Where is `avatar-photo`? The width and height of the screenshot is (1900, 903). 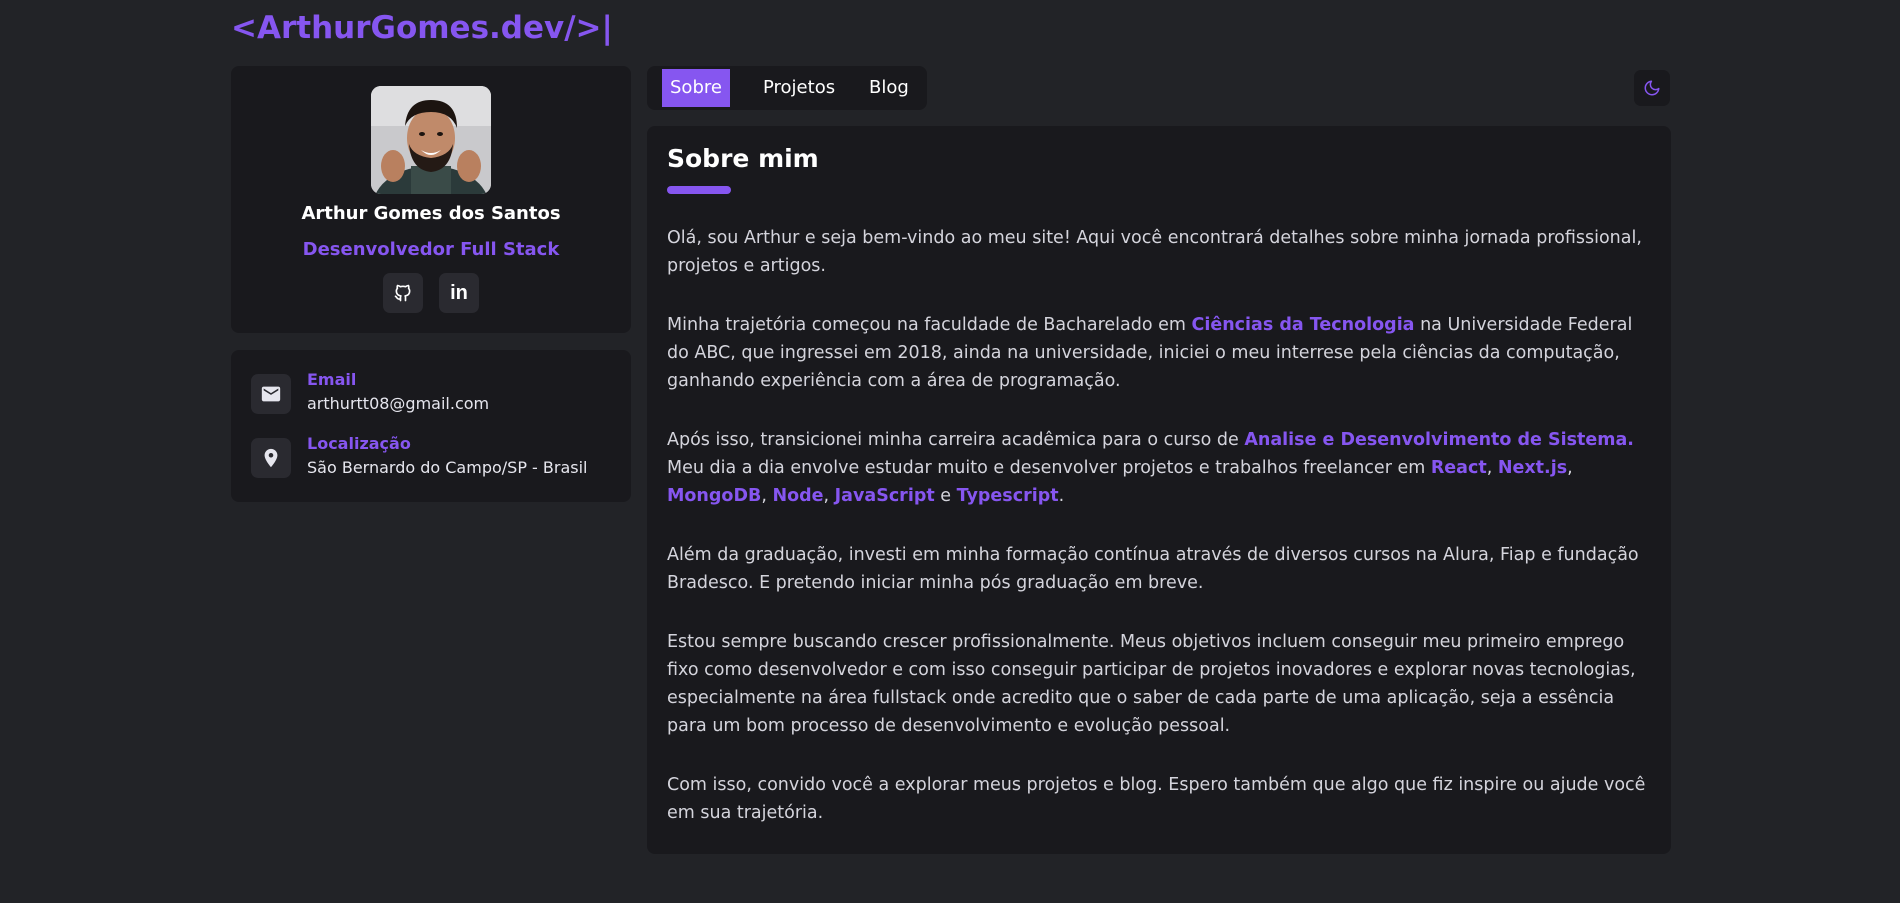
avatar-photo is located at coordinates (431, 140).